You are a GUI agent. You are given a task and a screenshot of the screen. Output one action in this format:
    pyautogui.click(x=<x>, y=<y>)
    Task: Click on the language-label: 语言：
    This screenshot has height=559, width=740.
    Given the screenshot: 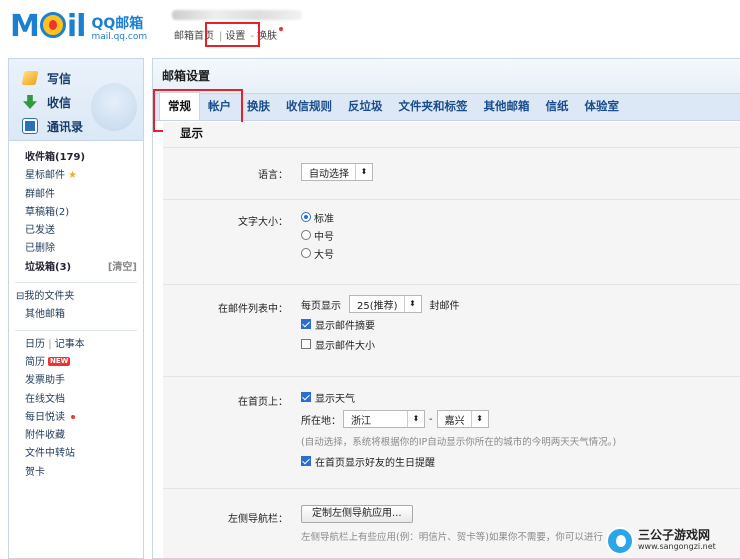 What is the action you would take?
    pyautogui.click(x=273, y=175)
    